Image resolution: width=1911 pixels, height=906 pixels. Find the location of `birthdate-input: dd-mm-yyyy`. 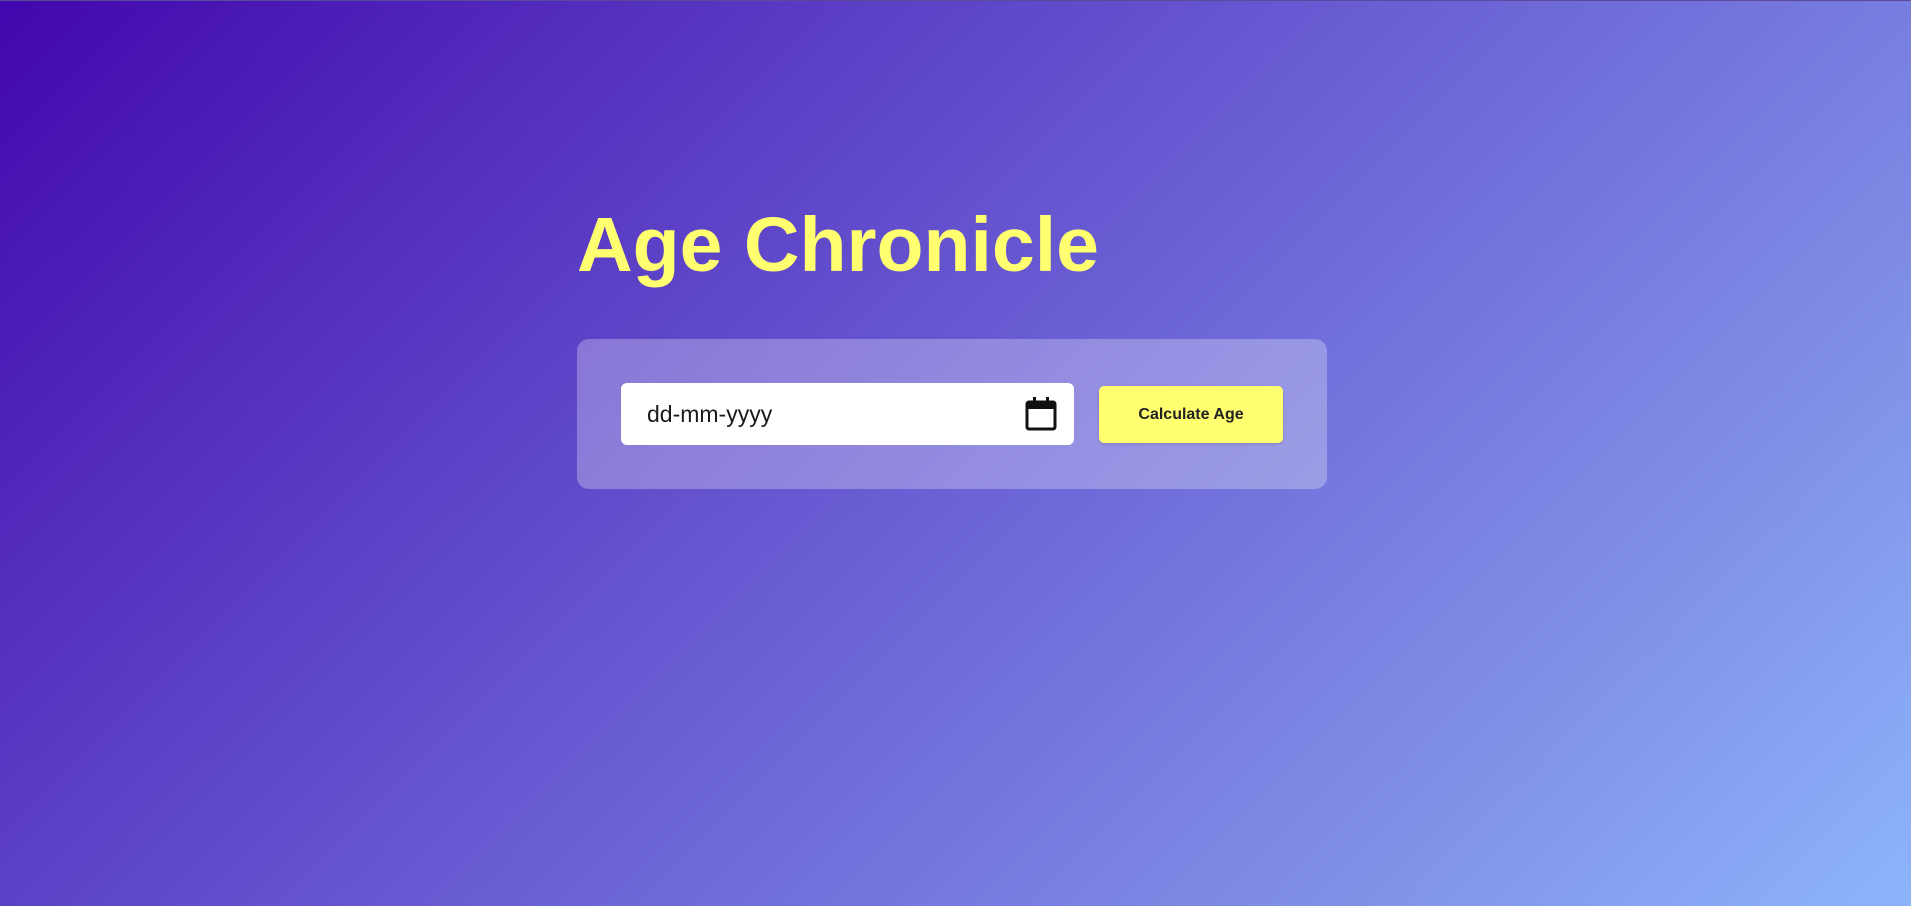

birthdate-input: dd-mm-yyyy is located at coordinates (847, 414).